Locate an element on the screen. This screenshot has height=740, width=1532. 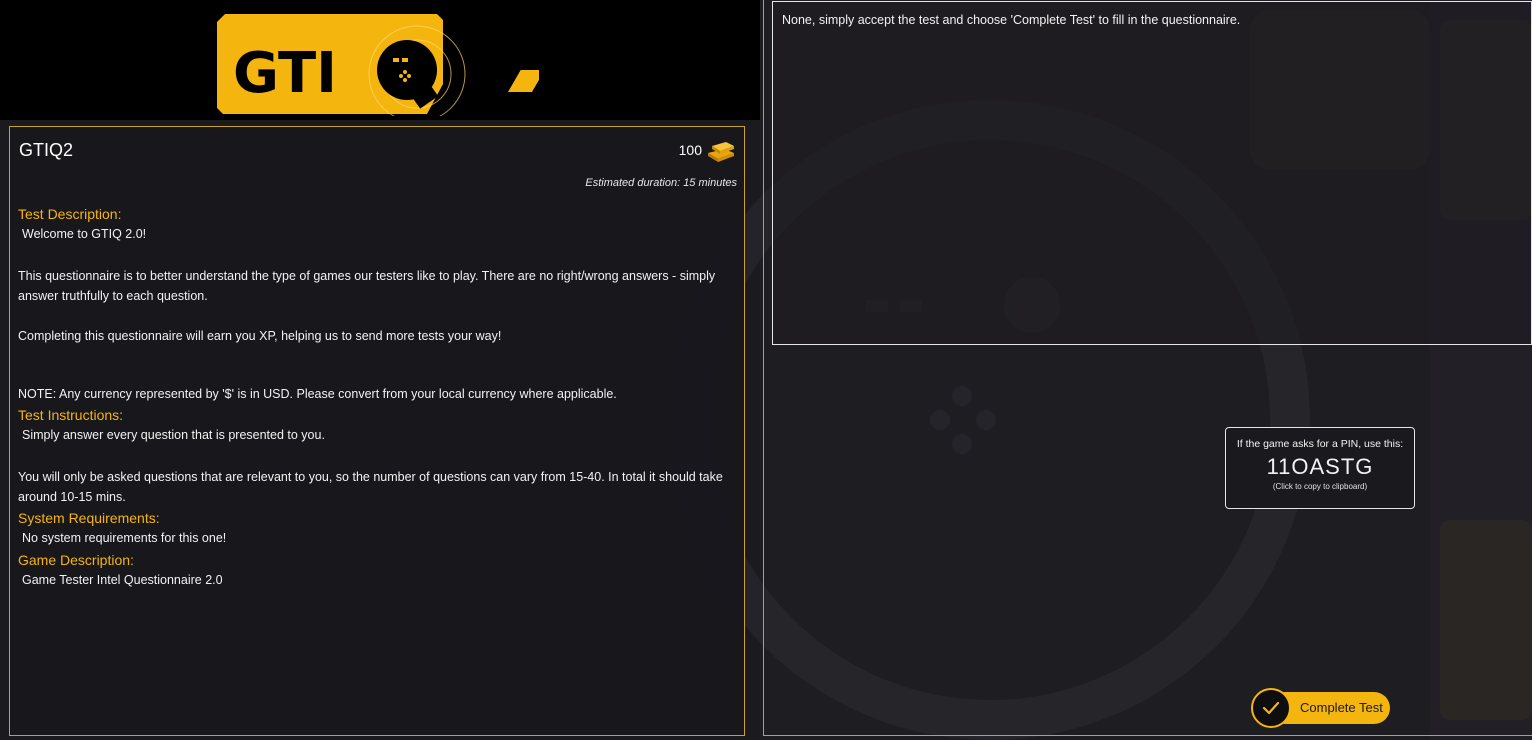
test-instructions-heading: Test Instructions: is located at coordinates (71, 415).